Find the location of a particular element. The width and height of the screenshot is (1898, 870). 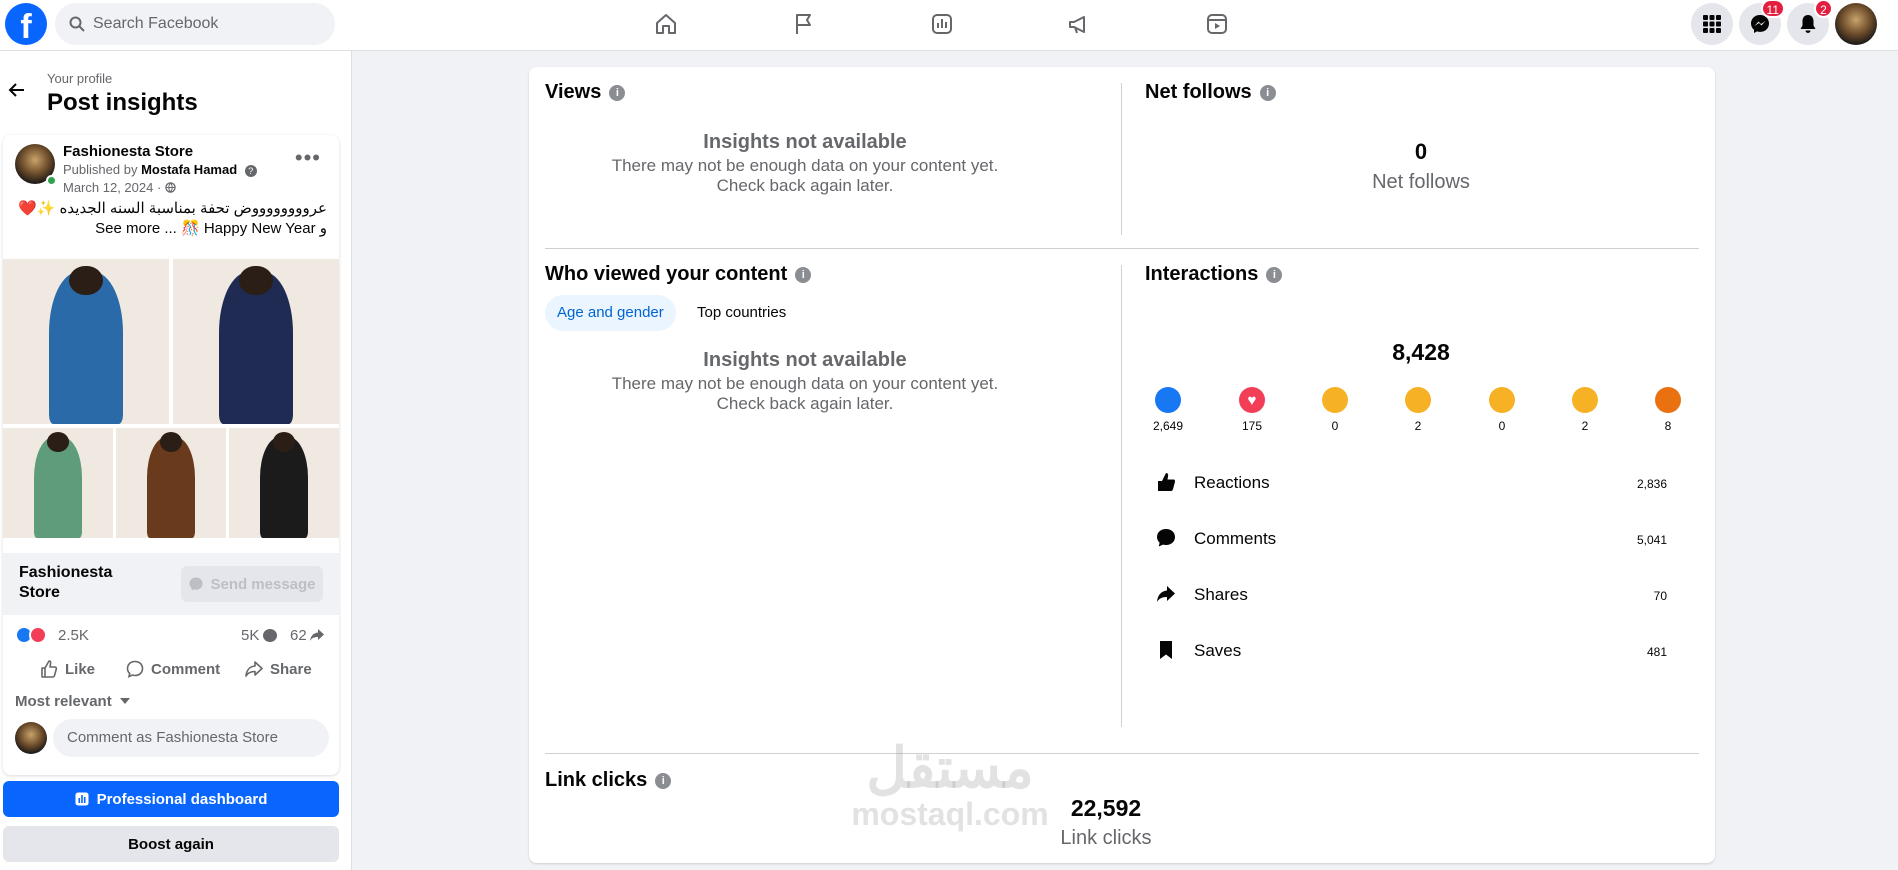

comment-sort-dropdown: Most relevant is located at coordinates (72, 701).